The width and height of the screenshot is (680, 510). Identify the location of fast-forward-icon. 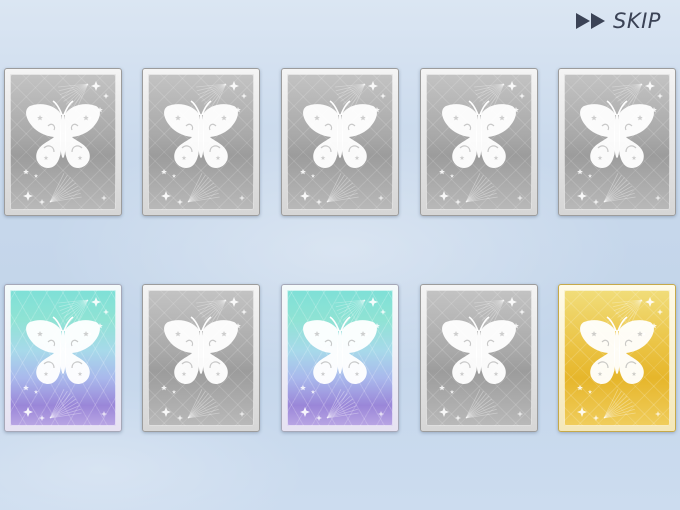
(590, 21).